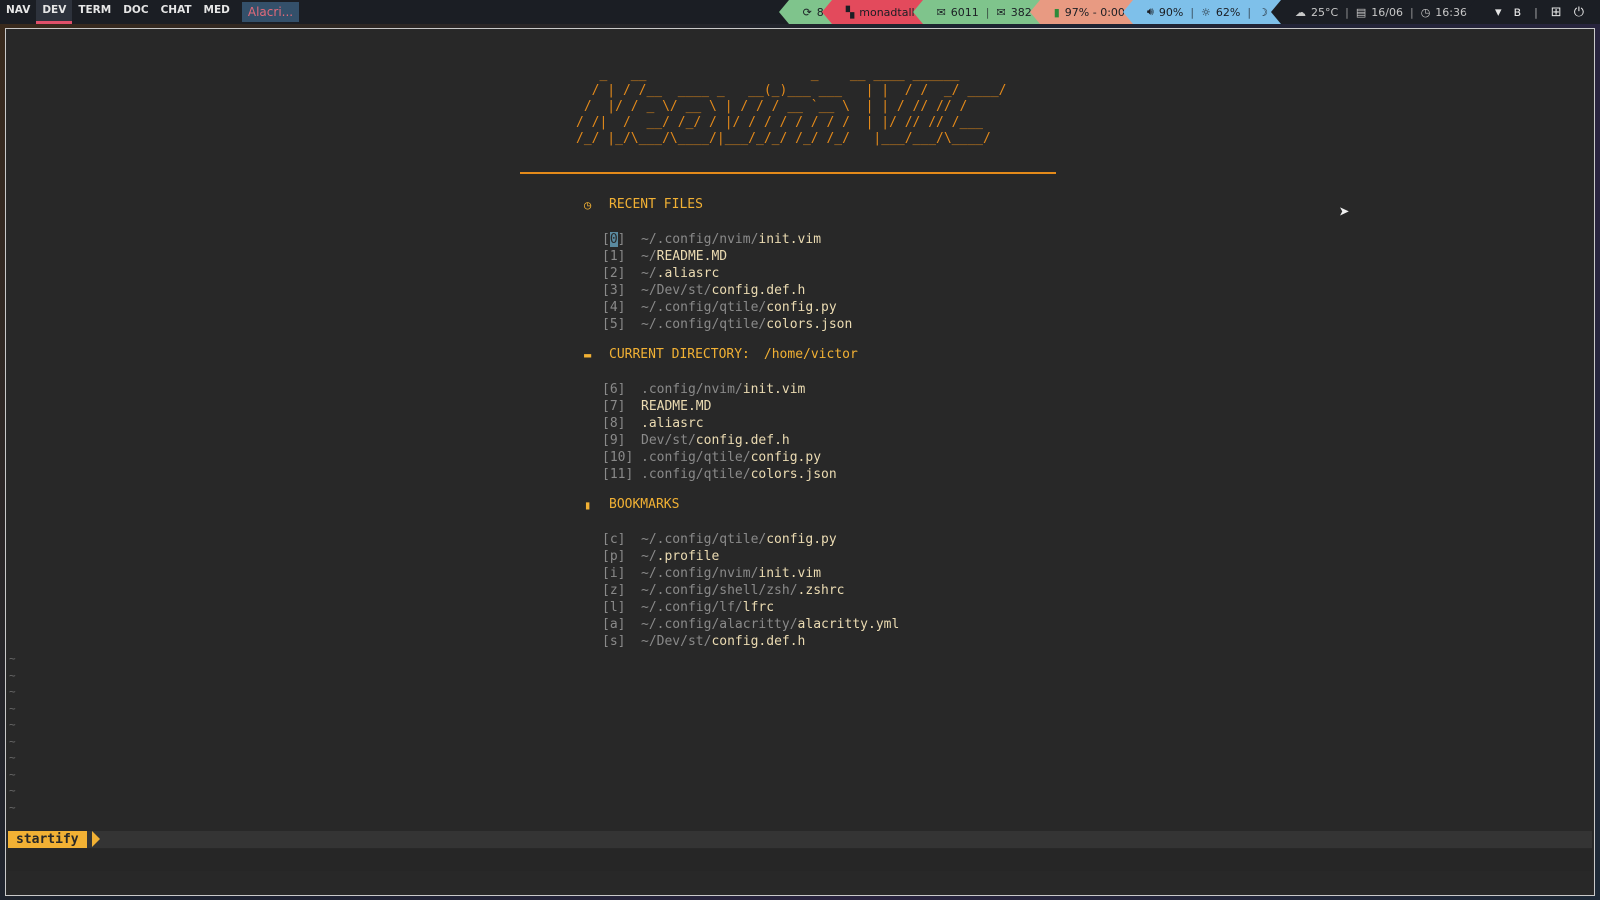 Image resolution: width=1600 pixels, height=900 pixels. What do you see at coordinates (1206, 12) in the screenshot?
I see `sun-icon: ☼` at bounding box center [1206, 12].